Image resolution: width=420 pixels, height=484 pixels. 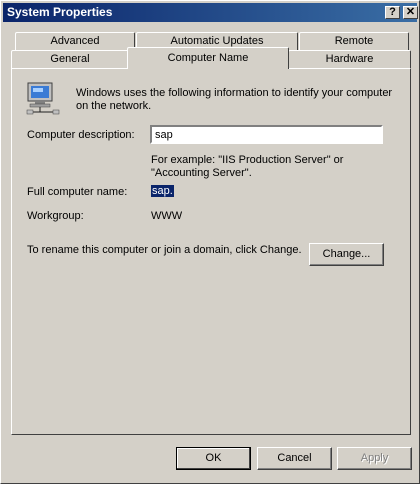 What do you see at coordinates (374, 458) in the screenshot?
I see `apply-button: Apply` at bounding box center [374, 458].